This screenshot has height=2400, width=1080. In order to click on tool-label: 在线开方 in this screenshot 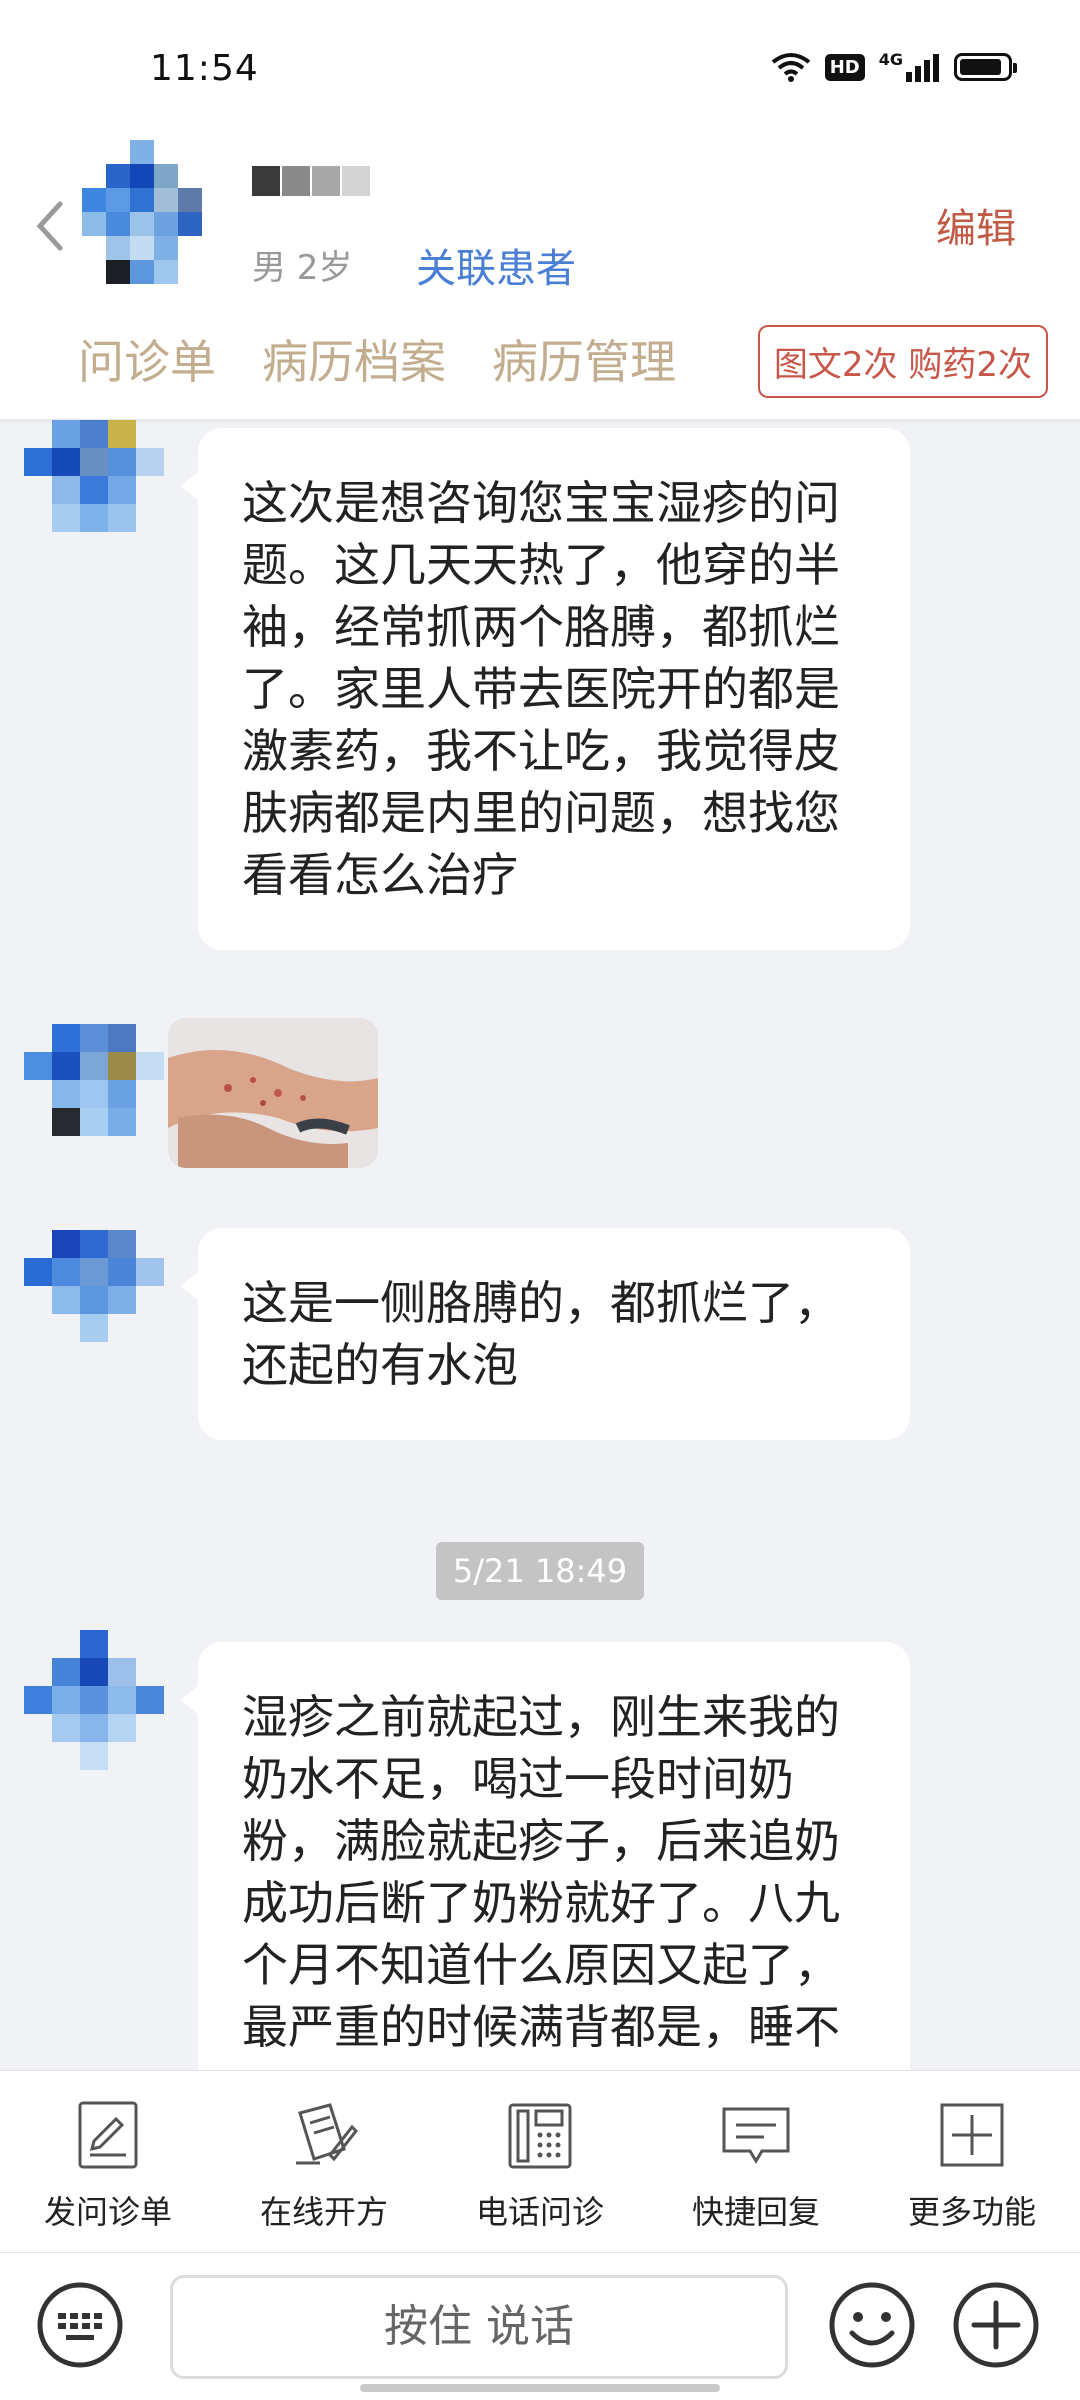, I will do `click(323, 2212)`.